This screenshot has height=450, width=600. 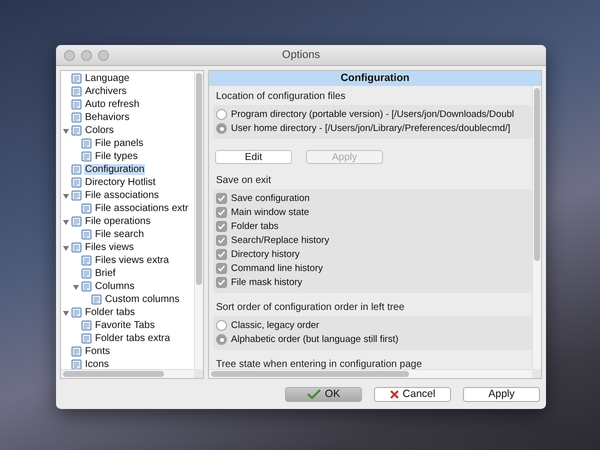 I want to click on tree-item: Icons, so click(x=97, y=364).